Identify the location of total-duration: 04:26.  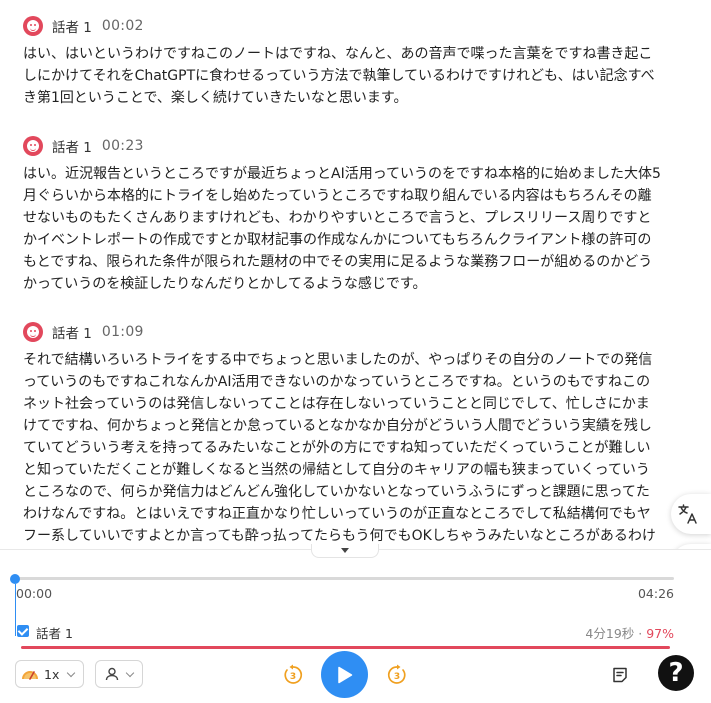
(655, 593).